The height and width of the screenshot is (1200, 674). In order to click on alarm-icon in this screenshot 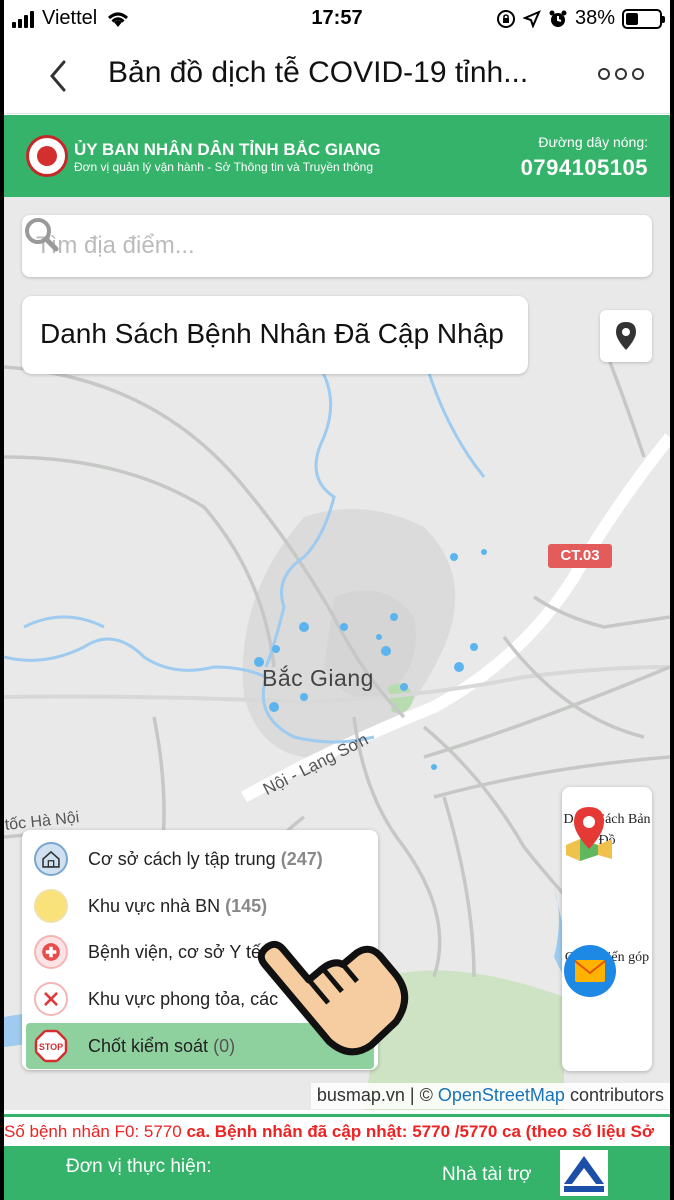, I will do `click(558, 18)`.